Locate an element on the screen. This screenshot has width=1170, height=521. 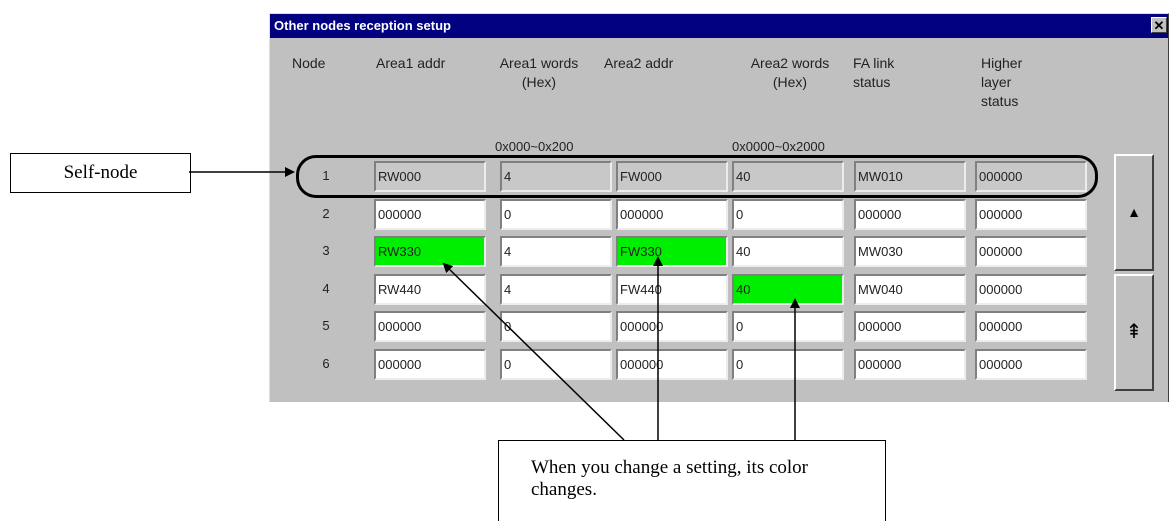
change-arrow-area1 is located at coordinates (533, 351).